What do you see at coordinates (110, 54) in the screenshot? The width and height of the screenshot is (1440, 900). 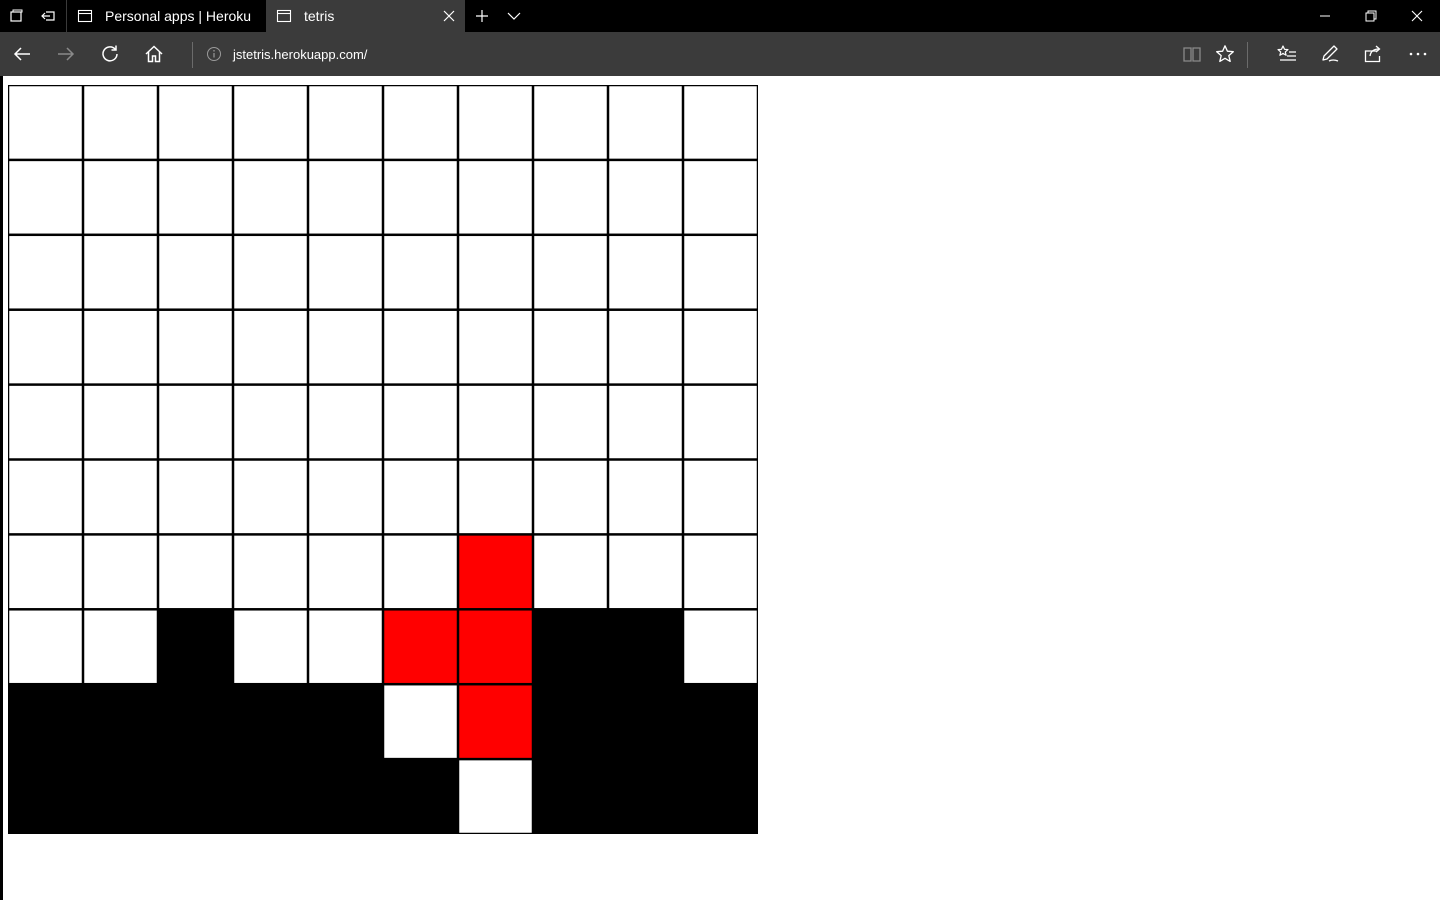 I see `refresh-icon` at bounding box center [110, 54].